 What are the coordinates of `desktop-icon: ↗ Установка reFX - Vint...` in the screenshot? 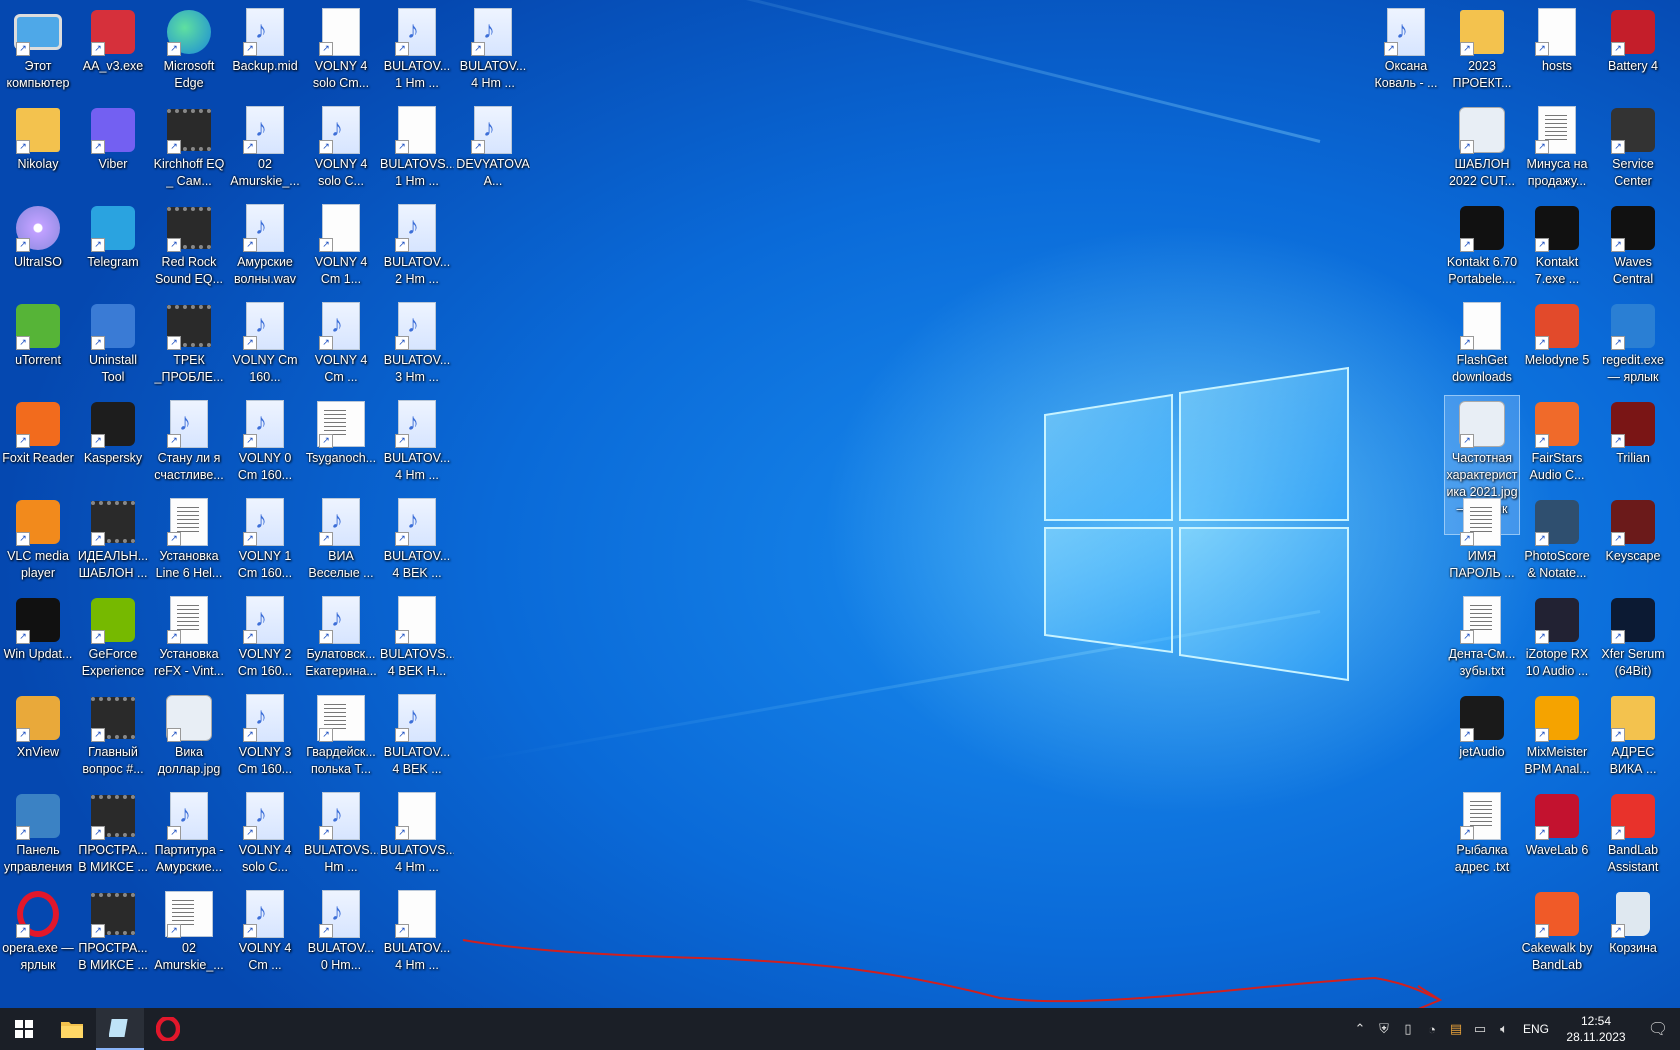 It's located at (189, 637).